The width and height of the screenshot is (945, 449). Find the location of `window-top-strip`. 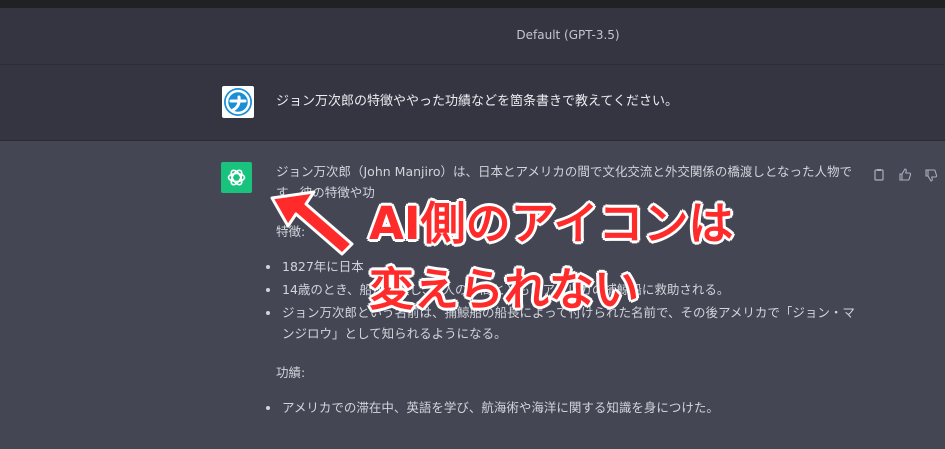

window-top-strip is located at coordinates (472, 4).